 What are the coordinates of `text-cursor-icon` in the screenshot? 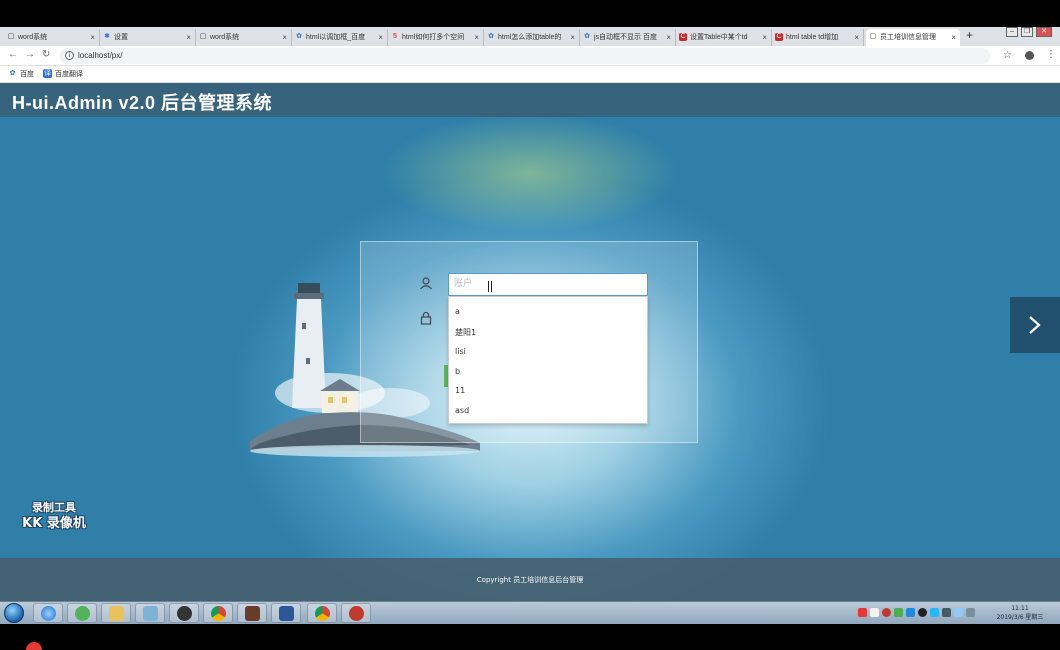 It's located at (490, 286).